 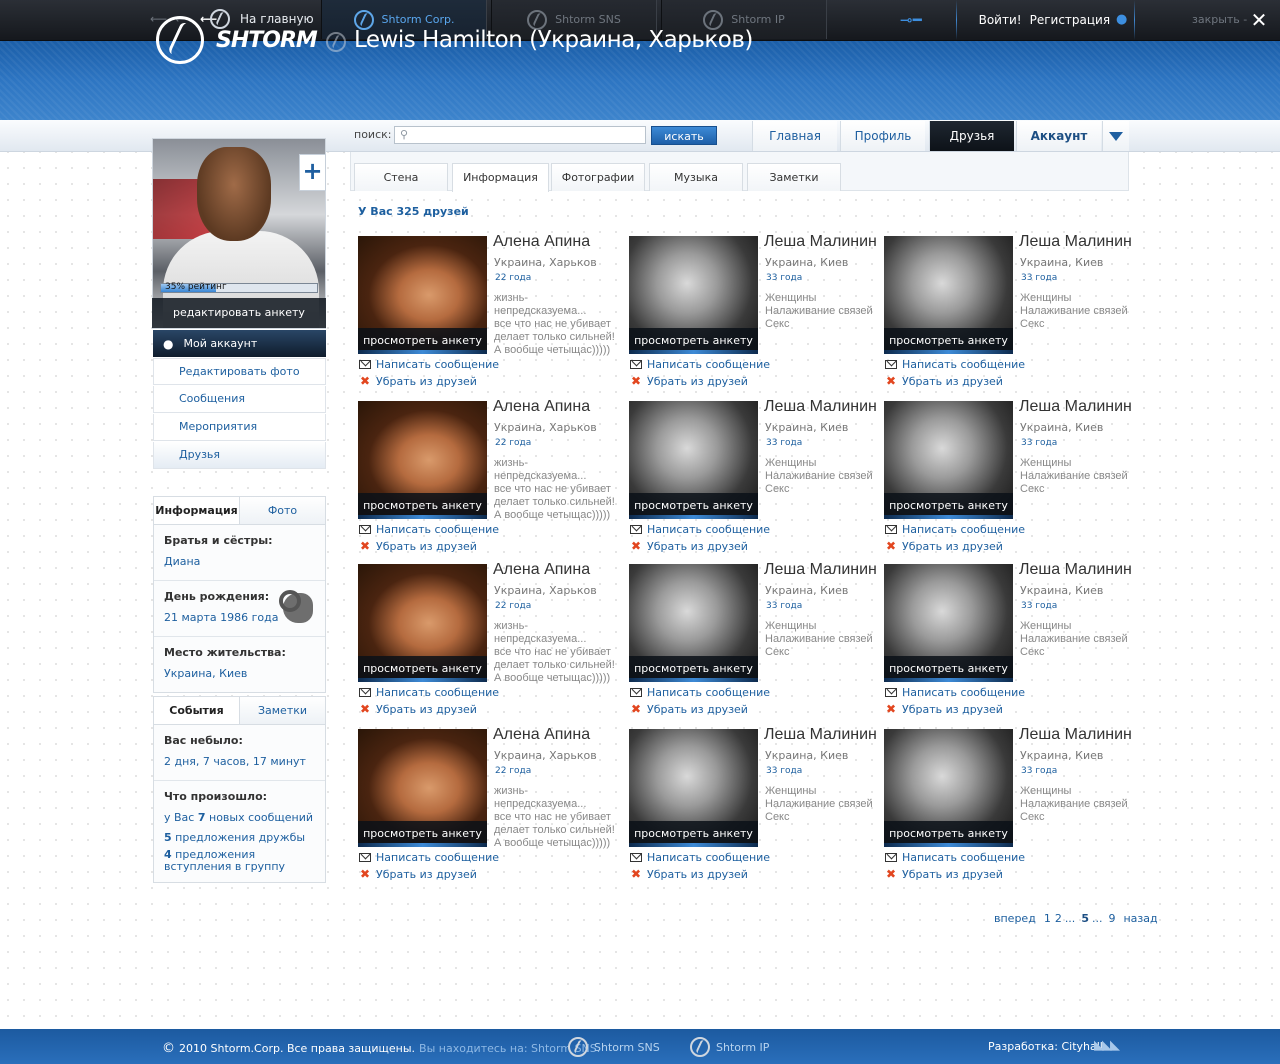 I want to click on edit-profile-button: редактировать анкету, so click(x=239, y=313).